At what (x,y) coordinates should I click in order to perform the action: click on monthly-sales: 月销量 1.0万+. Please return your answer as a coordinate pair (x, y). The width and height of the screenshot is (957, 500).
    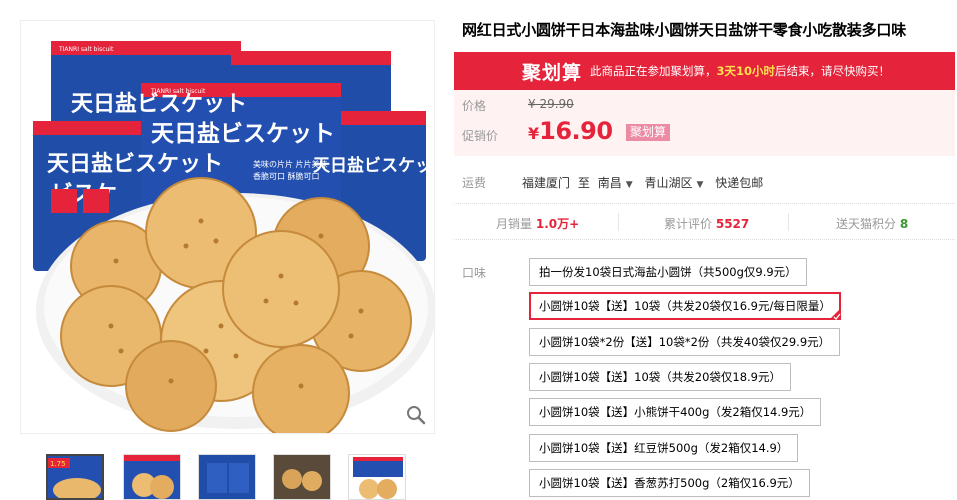
    Looking at the image, I should click on (537, 223).